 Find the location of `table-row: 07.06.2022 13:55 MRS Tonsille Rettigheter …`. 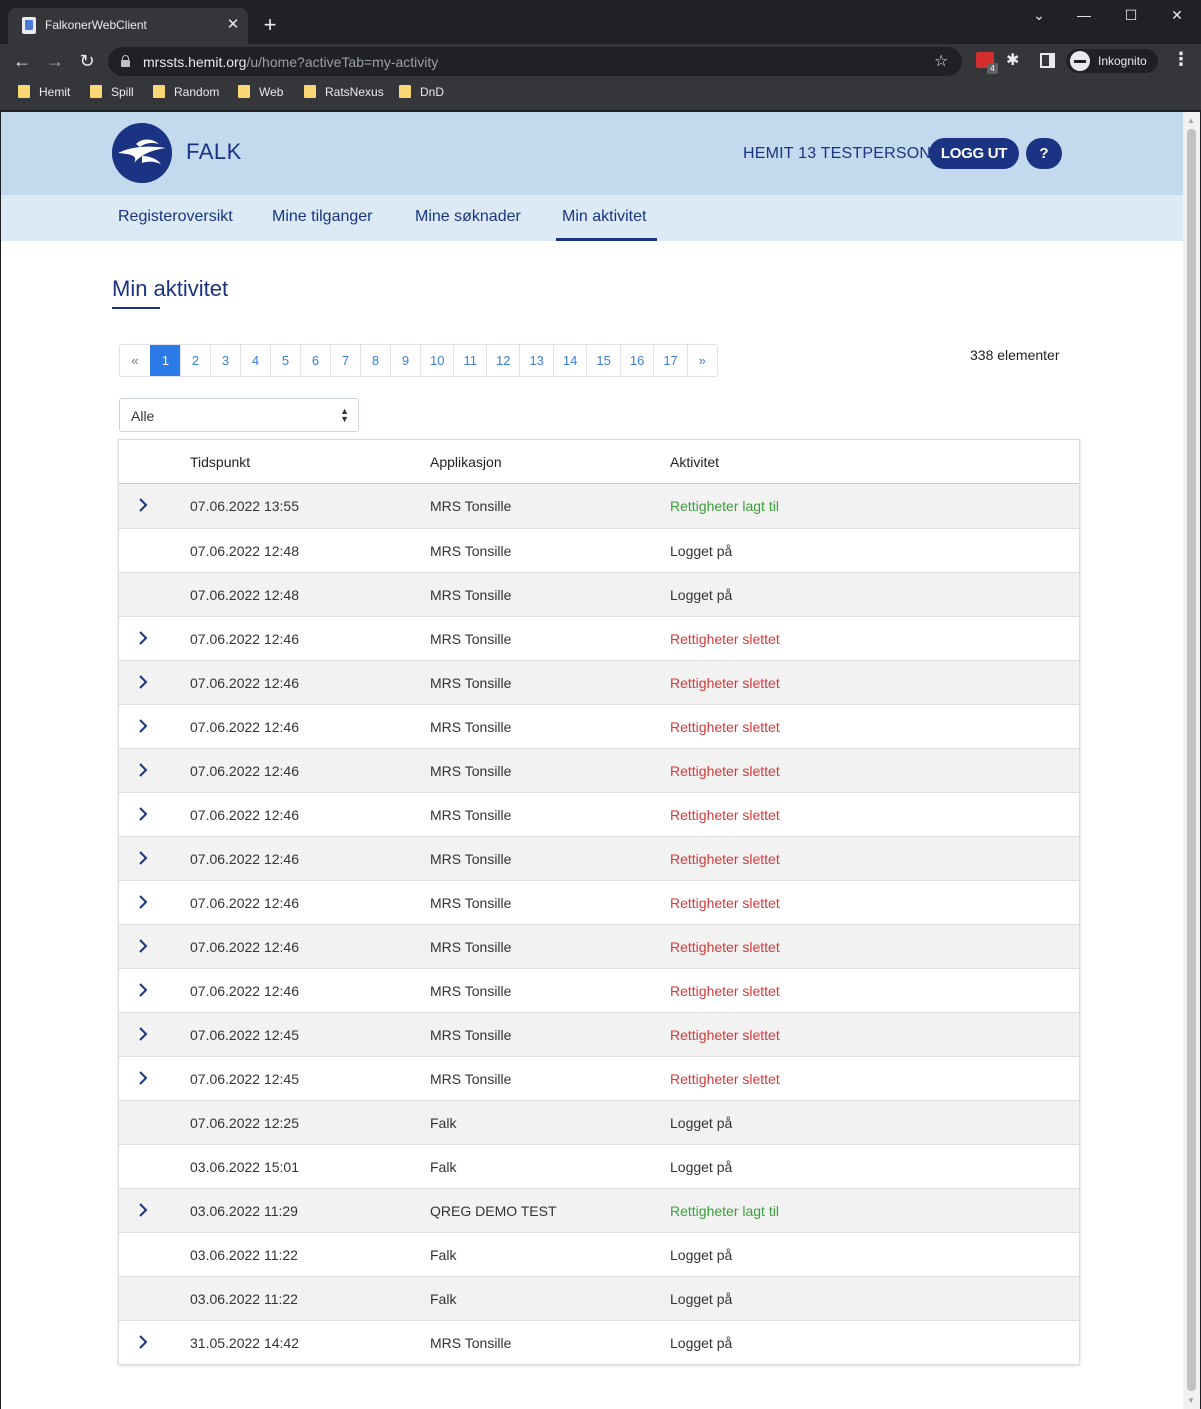

table-row: 07.06.2022 13:55 MRS Tonsille Rettigheter … is located at coordinates (599, 506).